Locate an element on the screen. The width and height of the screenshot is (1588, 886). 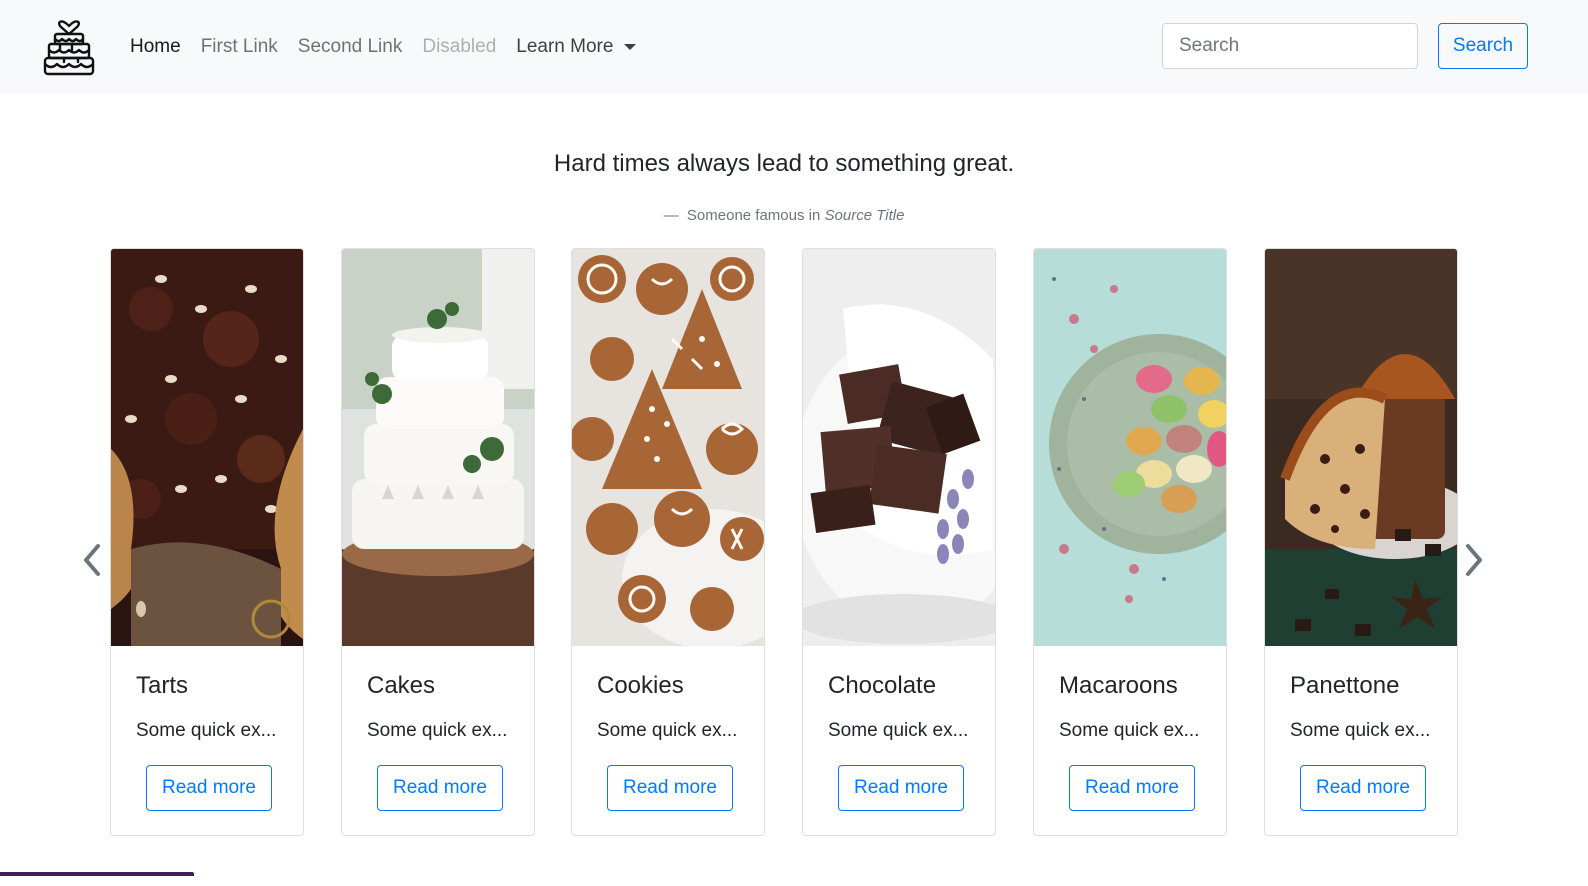
card-title: Tarts is located at coordinates (162, 685).